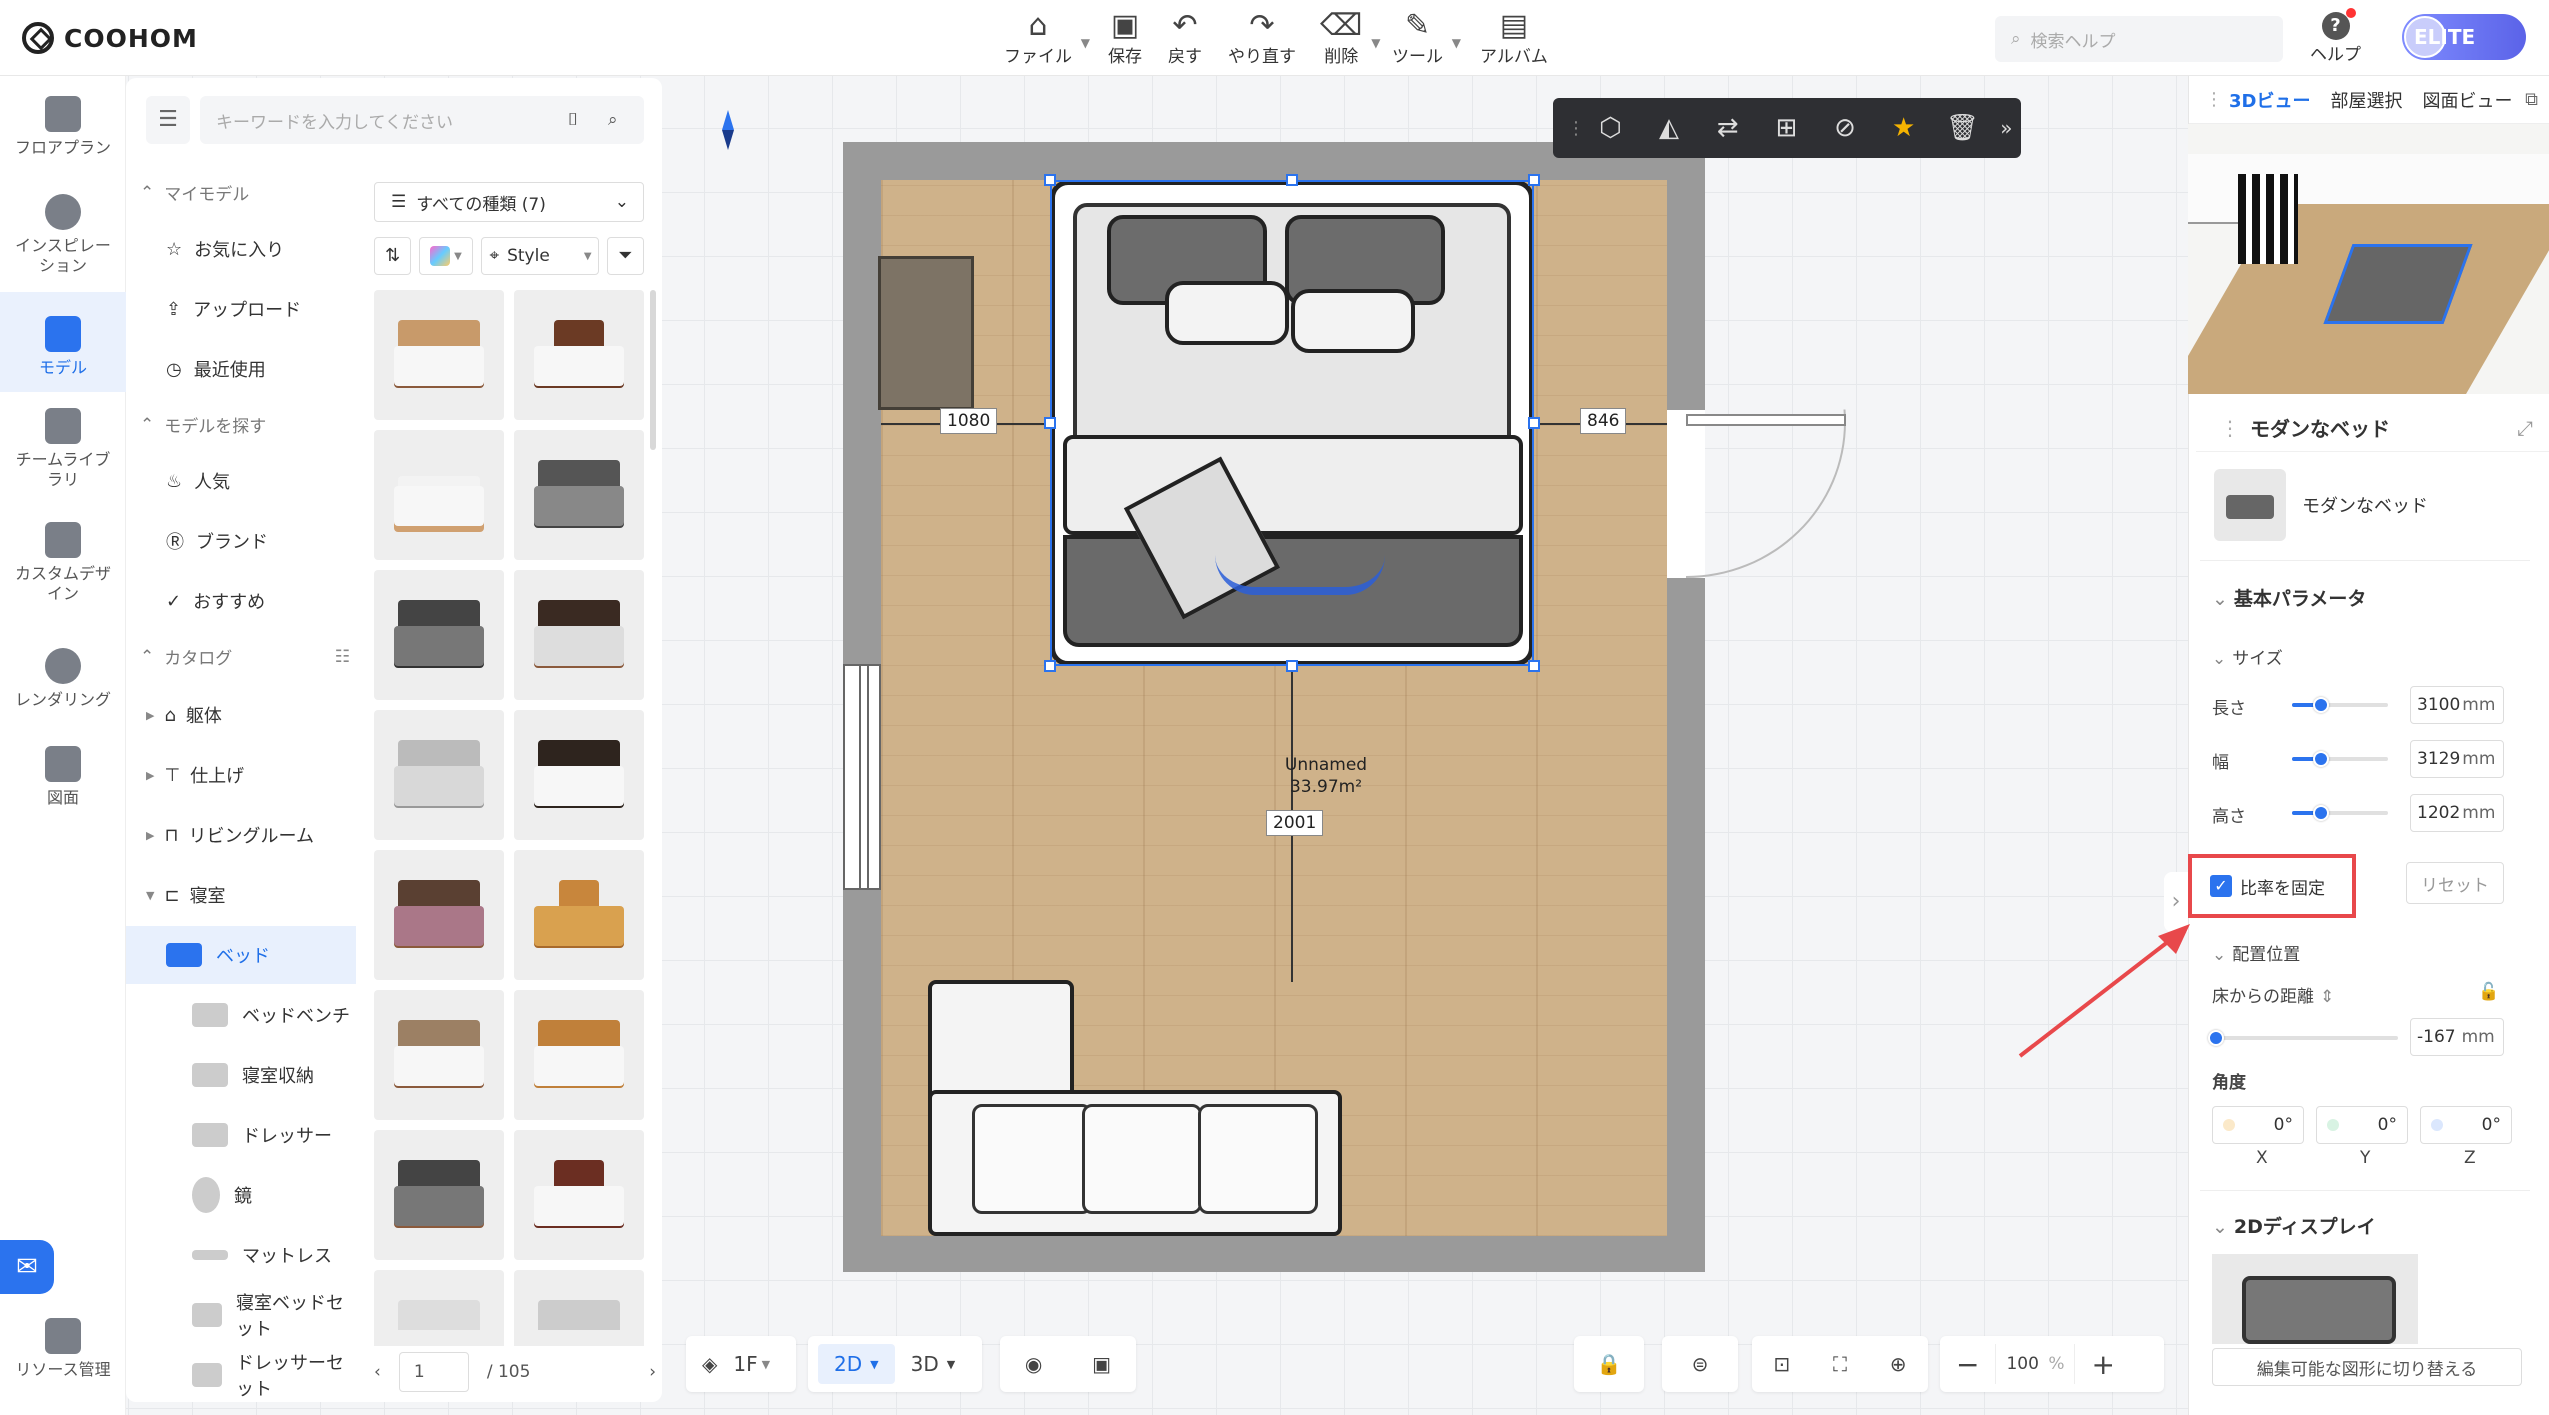  Describe the element at coordinates (539, 256) in the screenshot. I see `style-filter: ⌖ Style ▼` at that location.